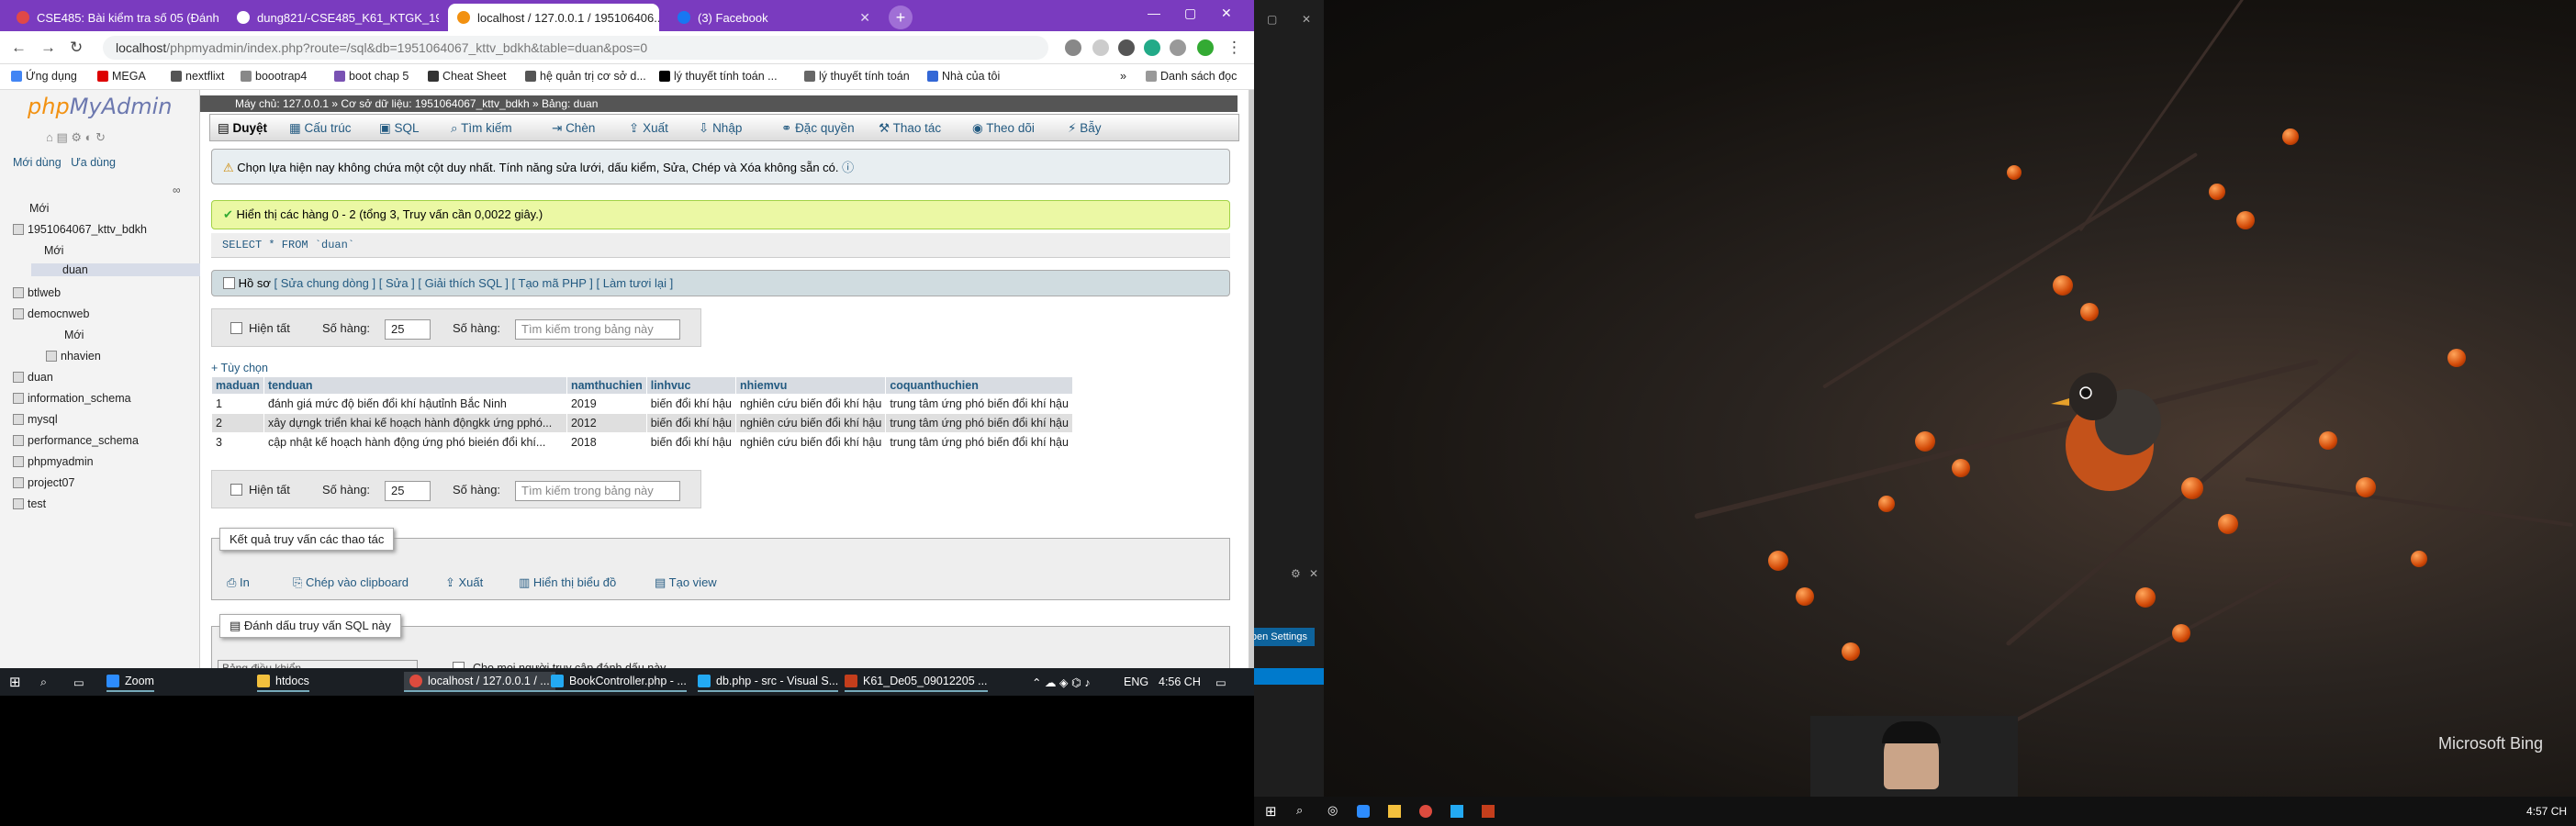 The image size is (2576, 826). What do you see at coordinates (464, 582) in the screenshot?
I see `export-button: ⇪ Xuất` at bounding box center [464, 582].